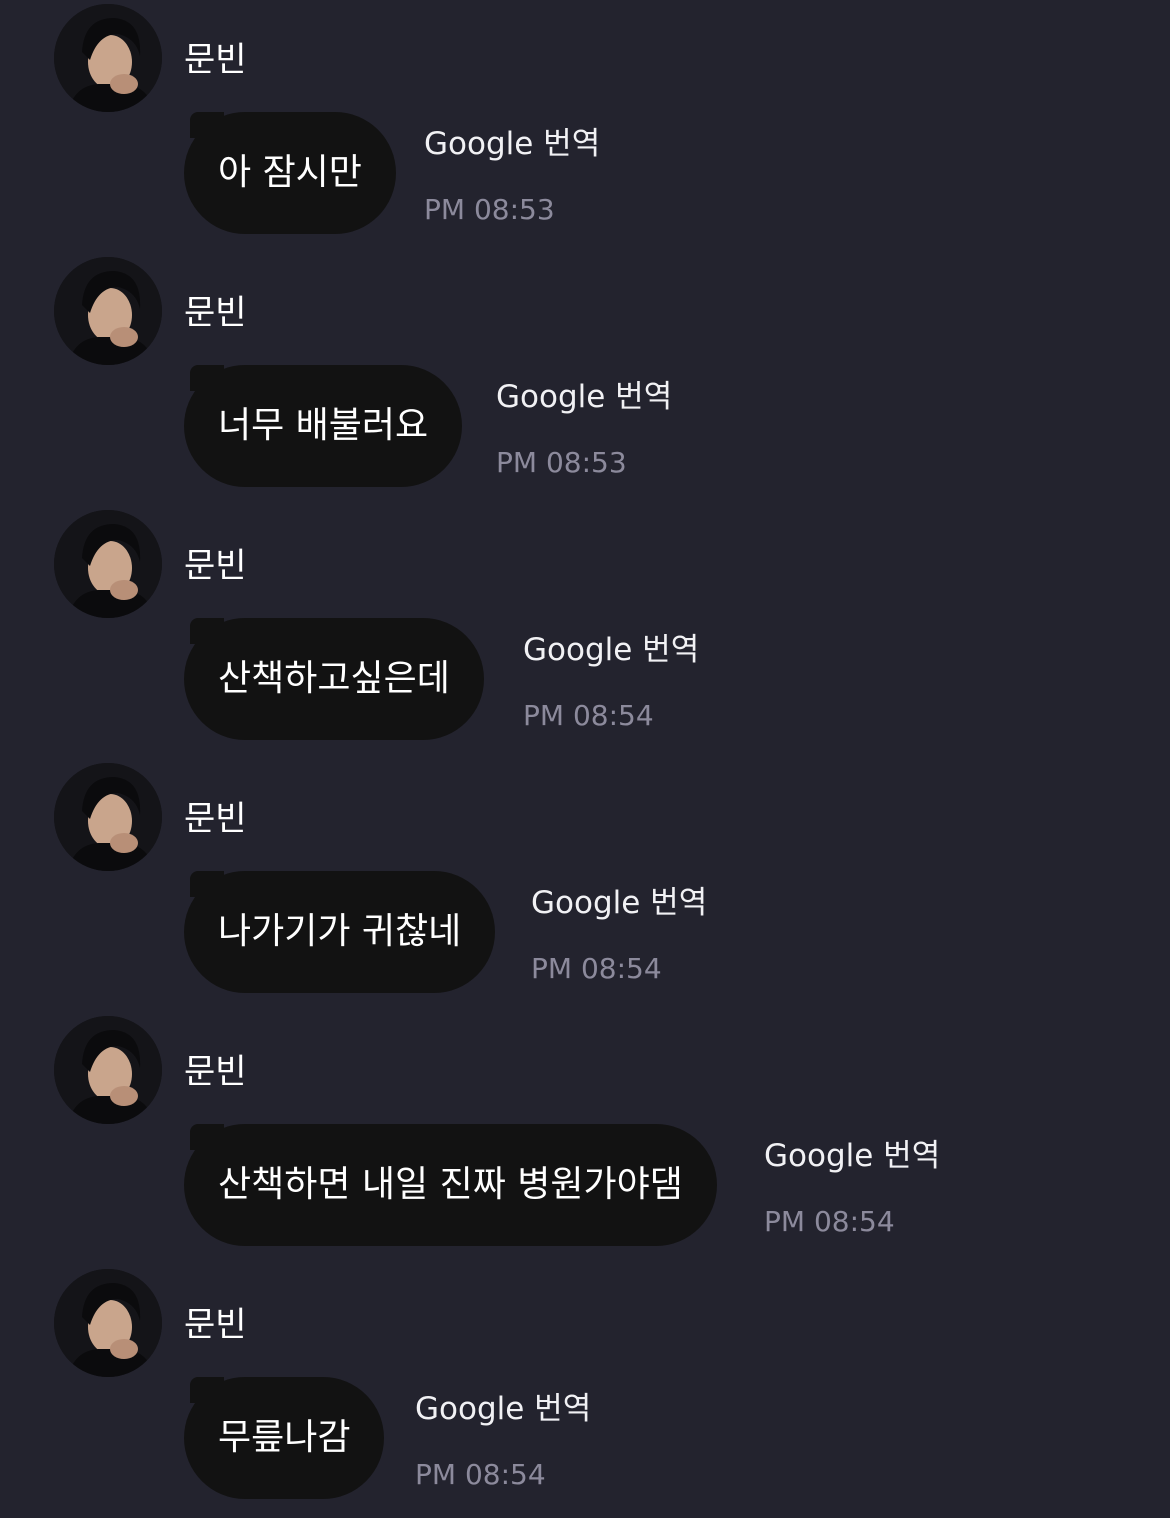 This screenshot has height=1518, width=1170. I want to click on message-bubble: 산책하고싶은데, so click(334, 679).